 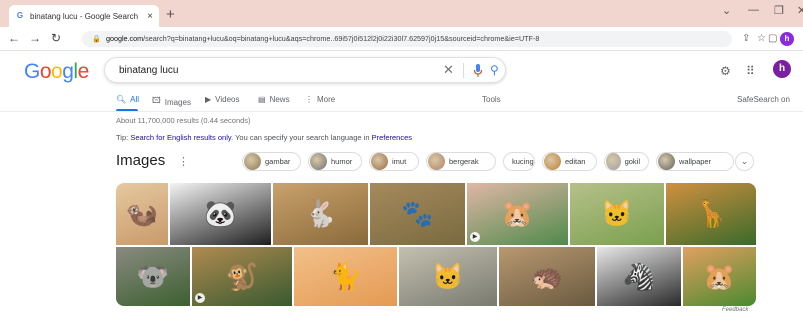 I want to click on tab-images: 🖾 Images, so click(x=171, y=102).